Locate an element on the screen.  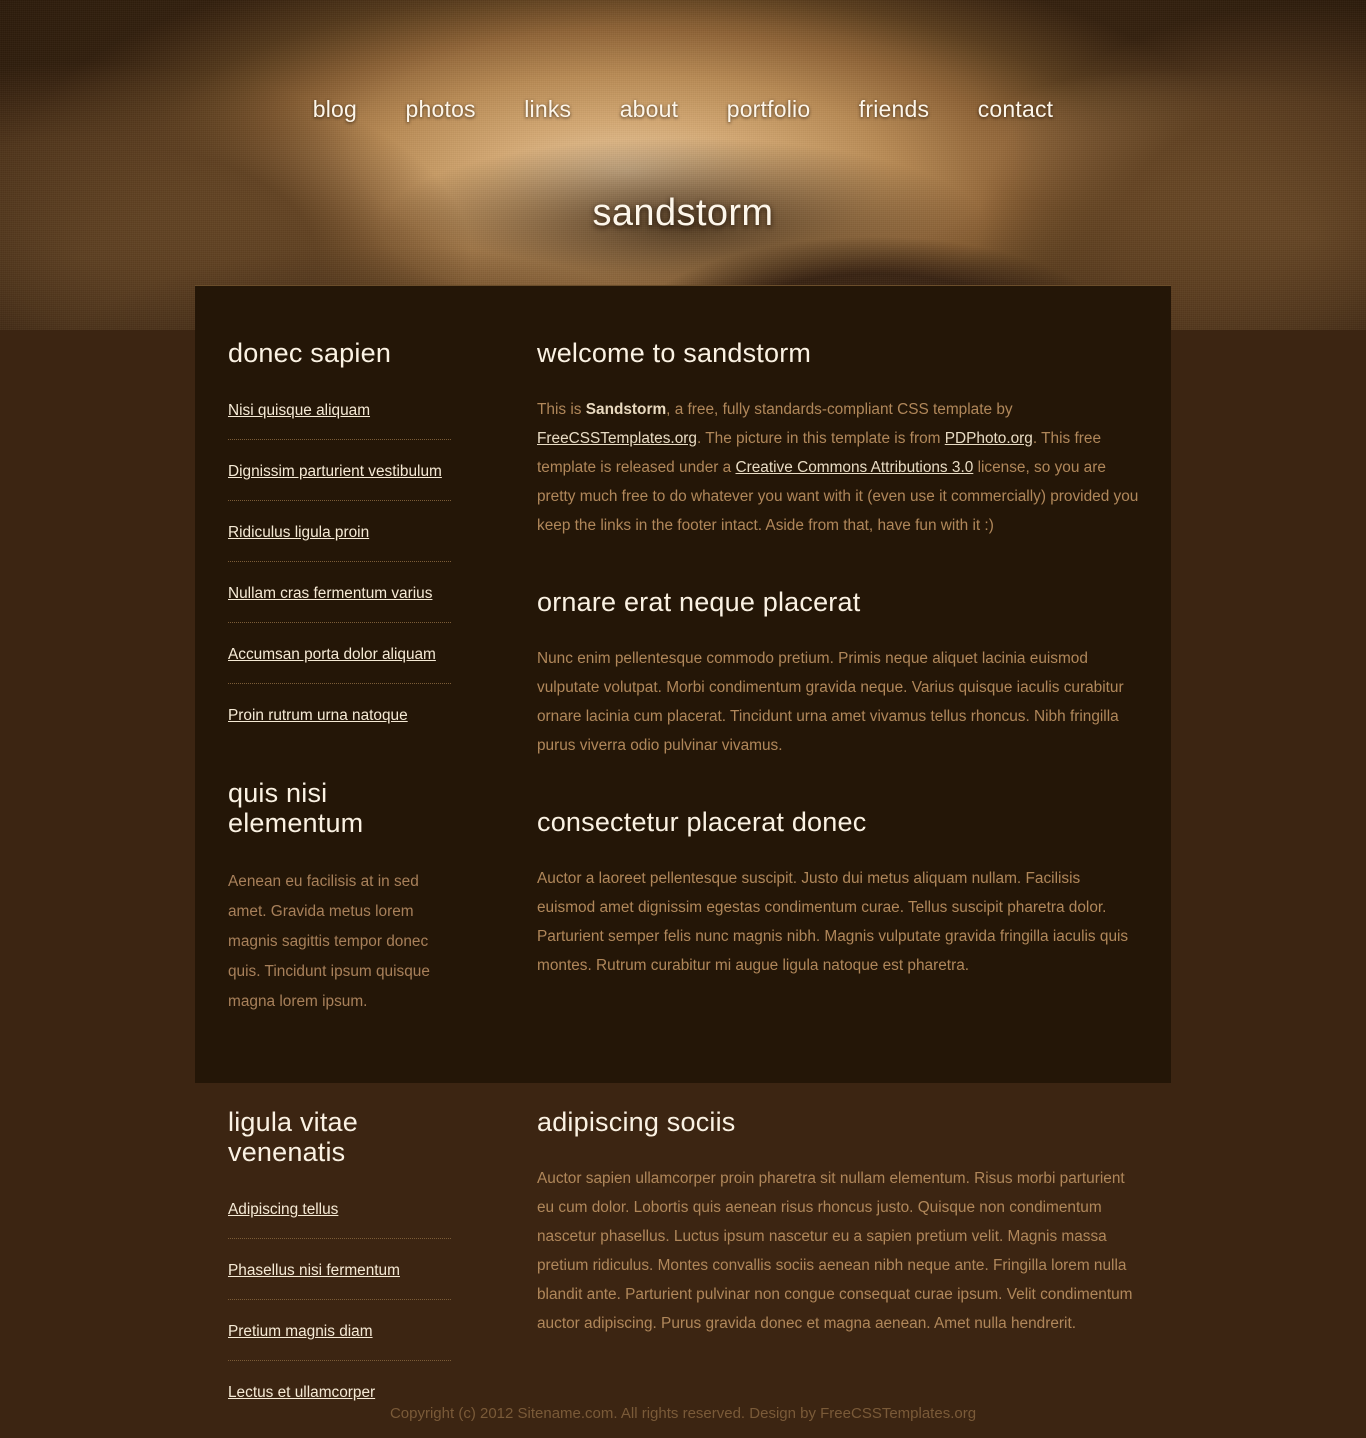
nav-item-portfolio: portfolio is located at coordinates (769, 109).